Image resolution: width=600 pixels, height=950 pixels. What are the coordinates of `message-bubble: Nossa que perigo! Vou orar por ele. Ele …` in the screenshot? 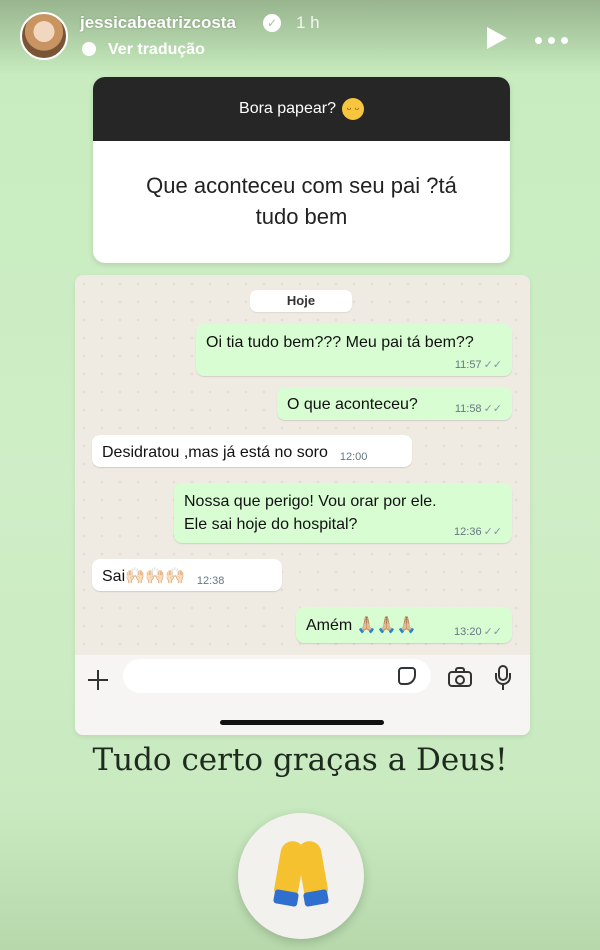 It's located at (343, 513).